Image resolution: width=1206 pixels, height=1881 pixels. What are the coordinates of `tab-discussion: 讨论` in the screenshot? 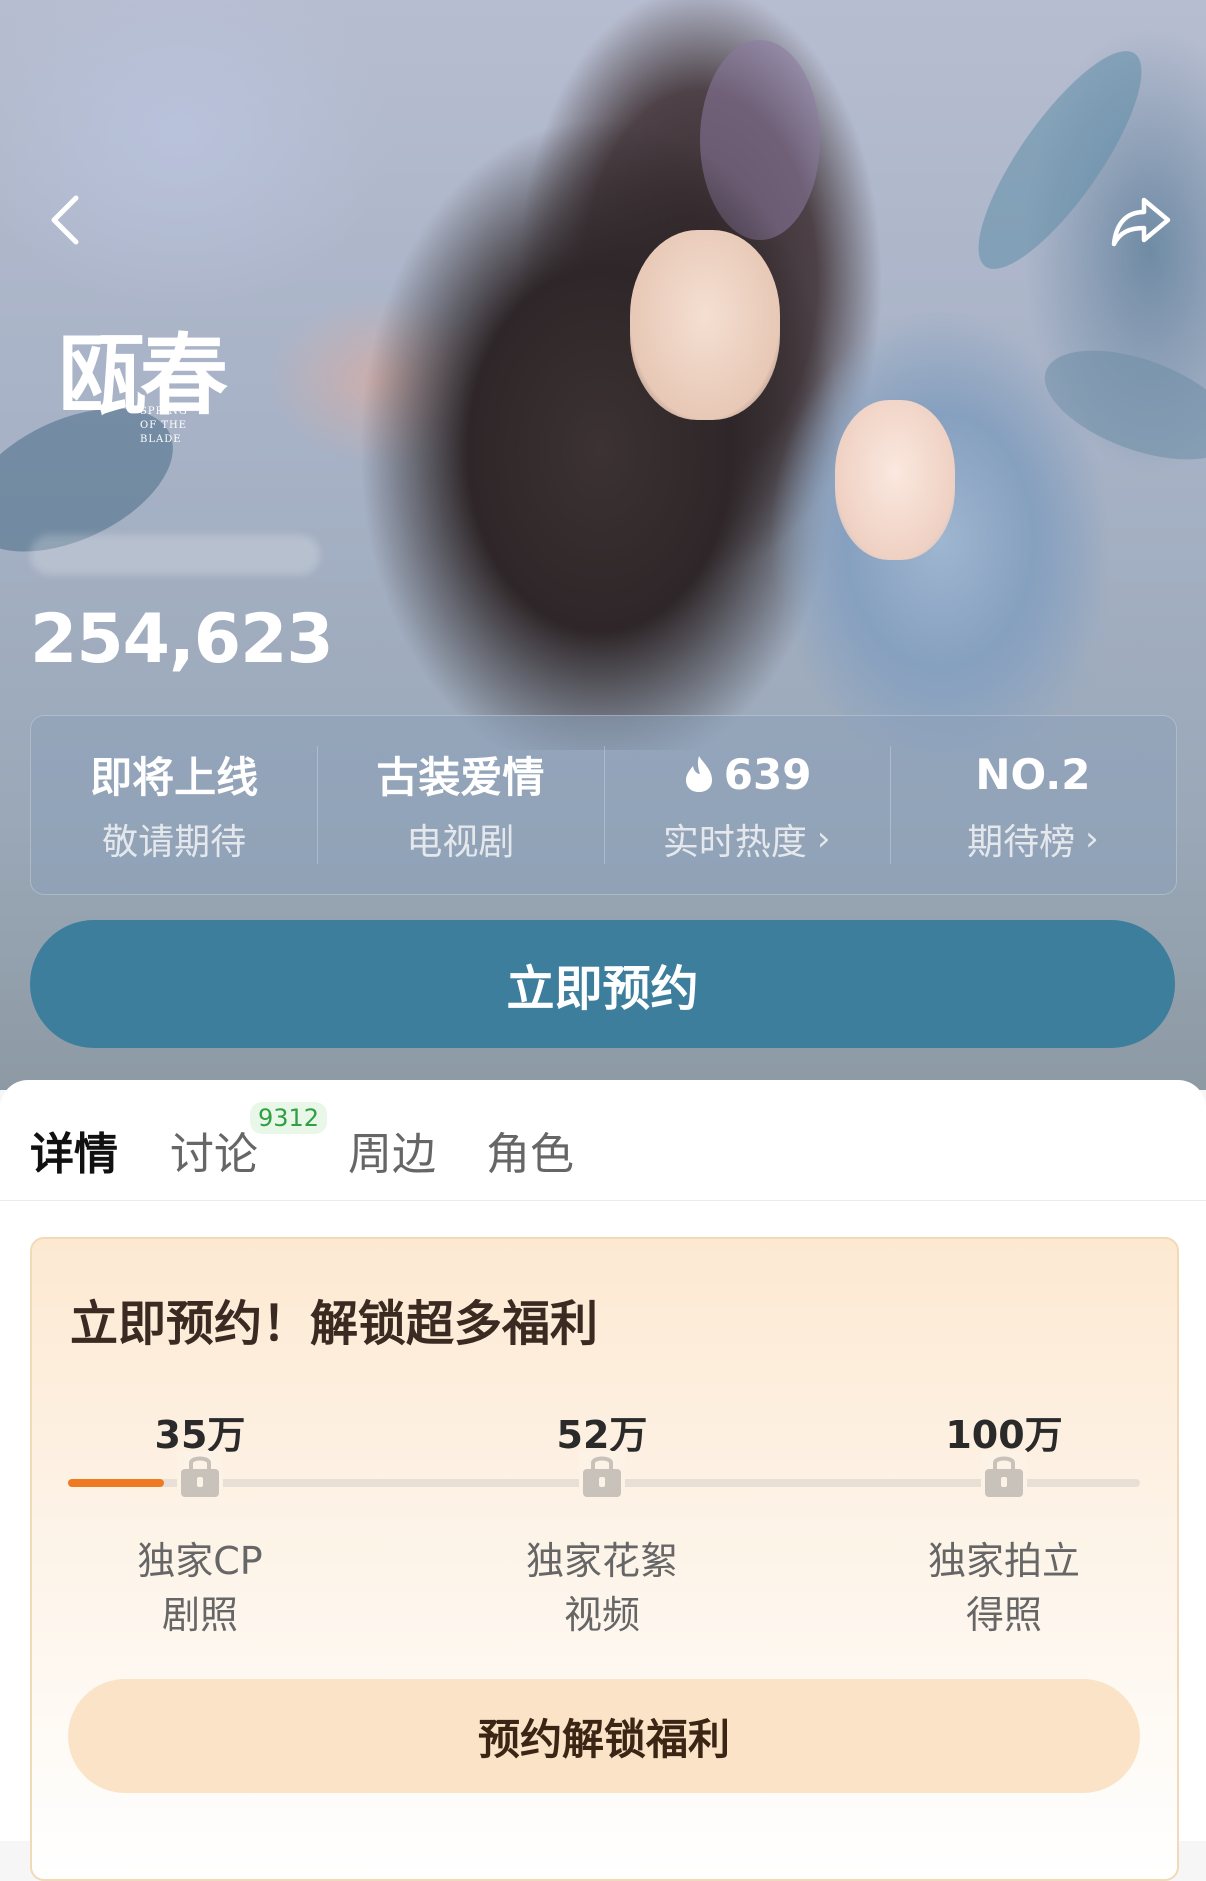 It's located at (214, 1150).